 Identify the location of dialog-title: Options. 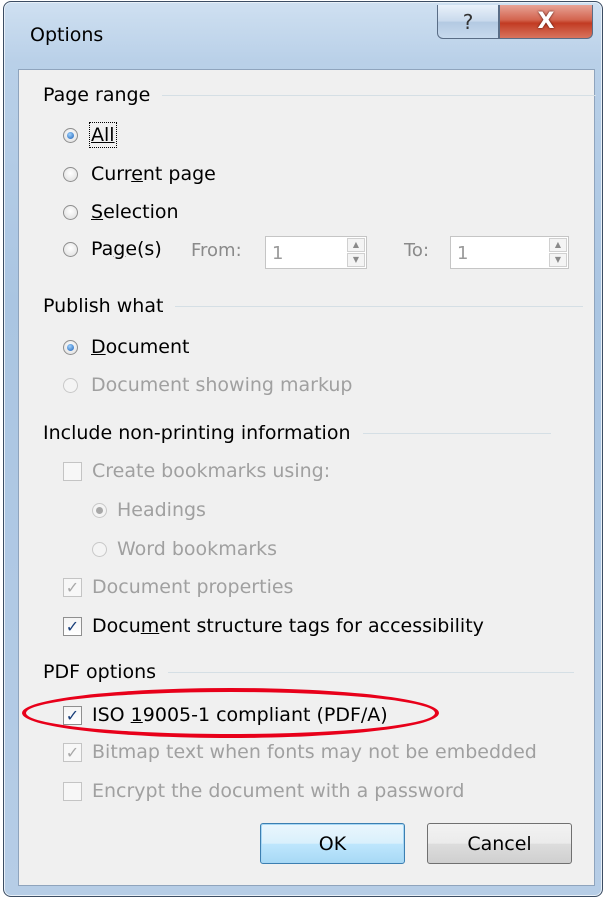
(67, 35).